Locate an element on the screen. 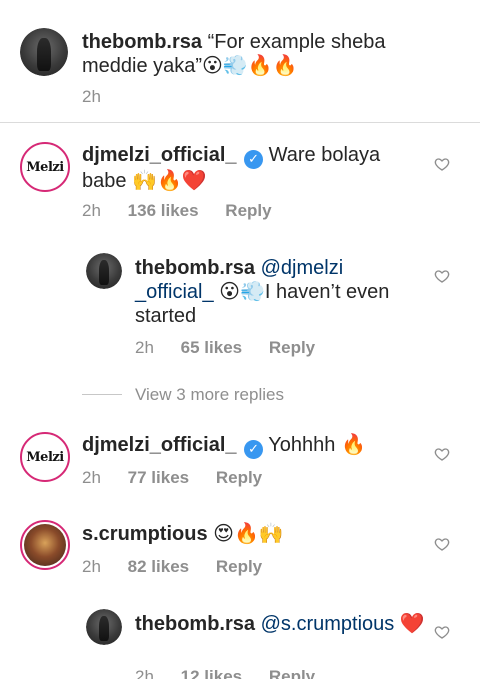 The width and height of the screenshot is (480, 679). mention-link: @s.crumptious is located at coordinates (328, 624).